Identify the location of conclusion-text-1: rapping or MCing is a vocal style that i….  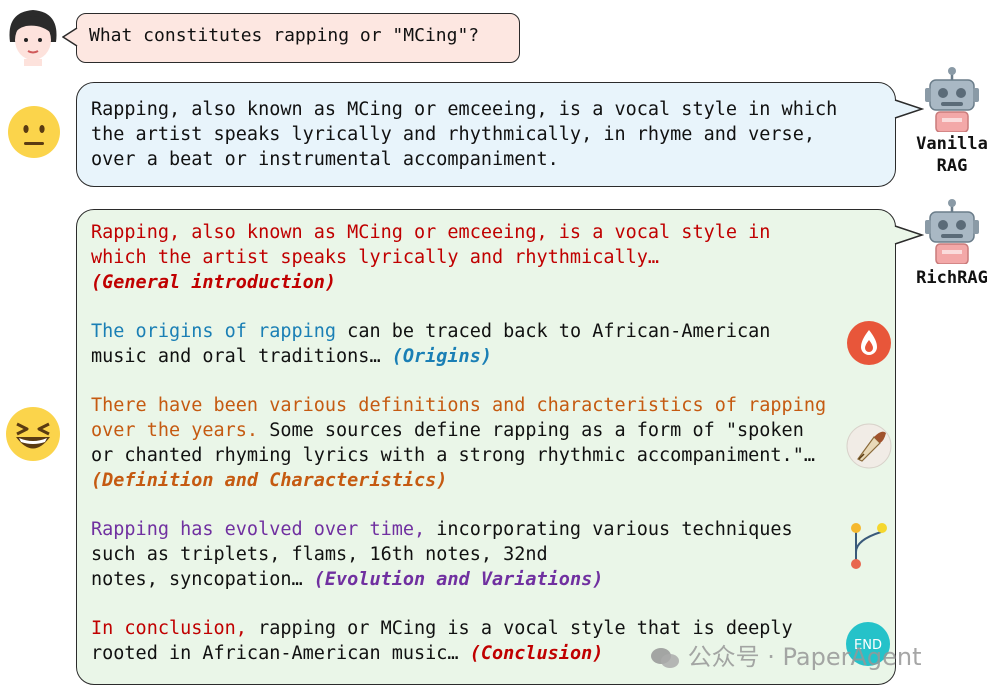
(519, 628).